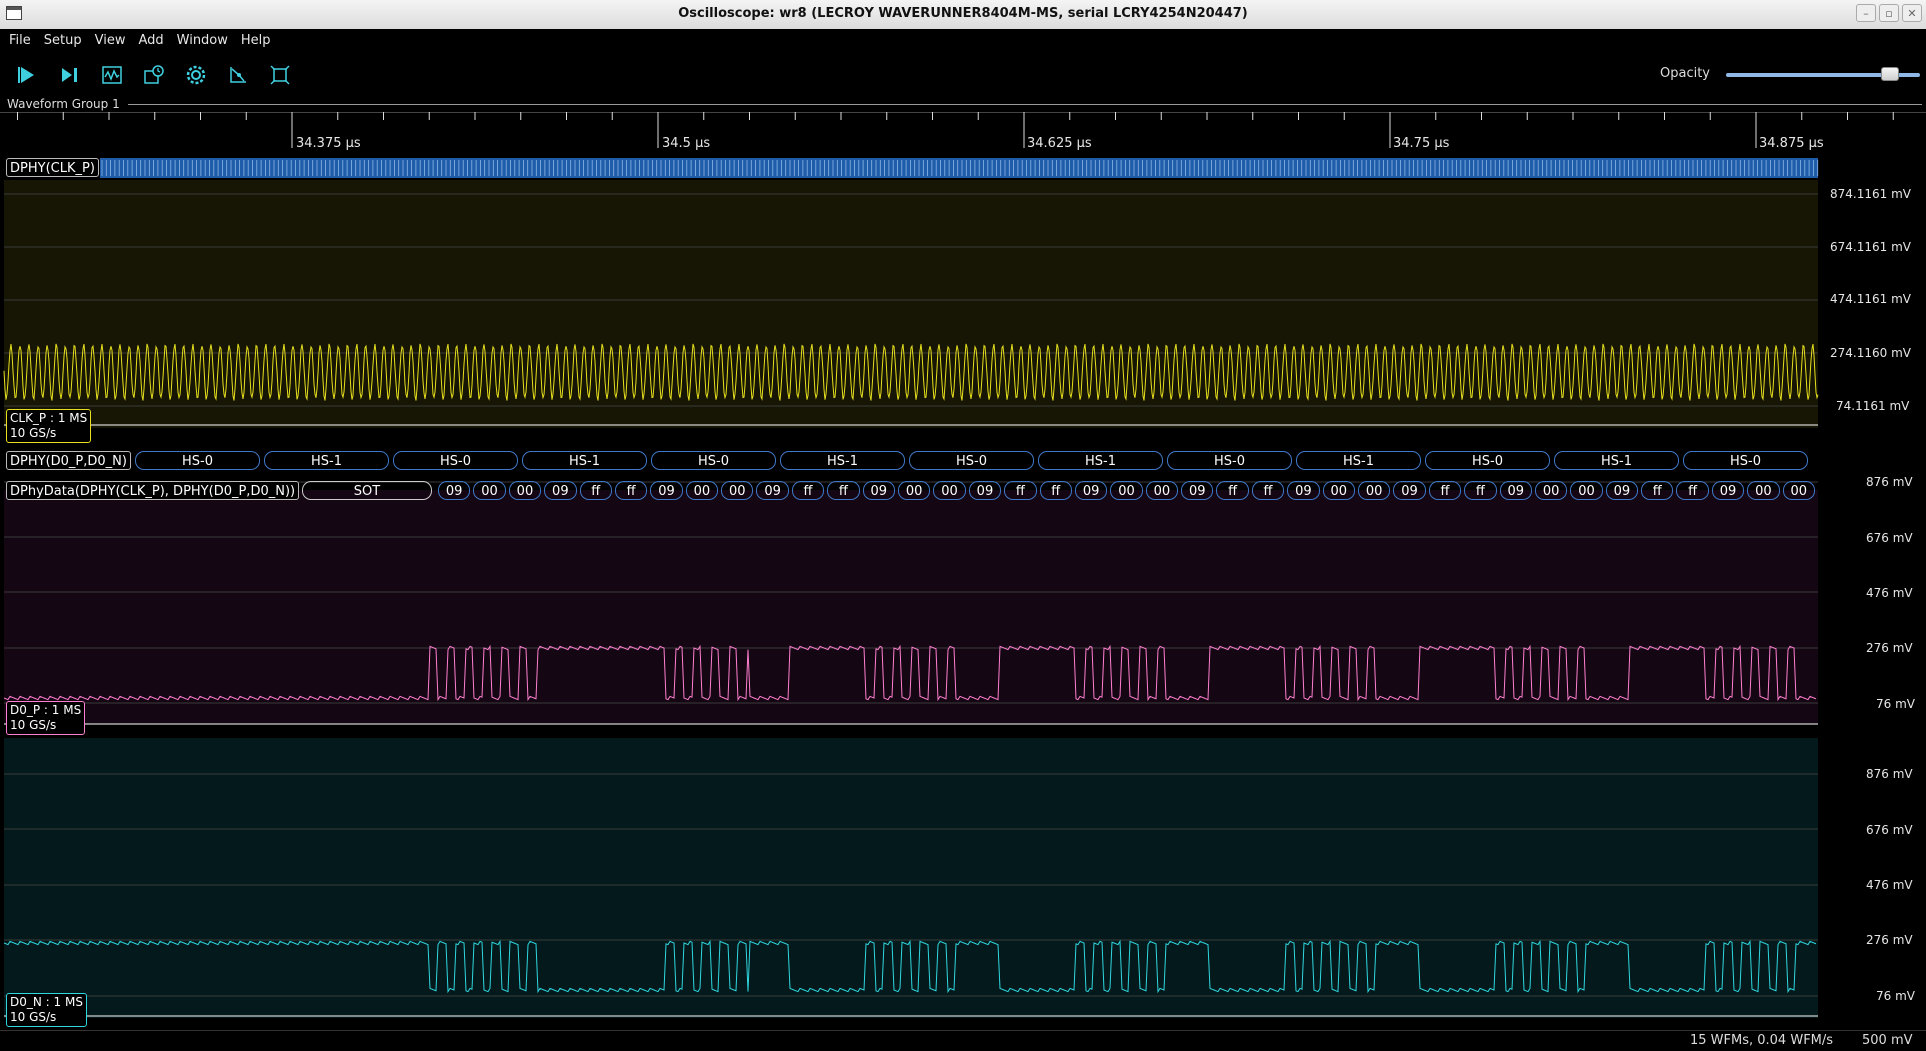 Image resolution: width=1926 pixels, height=1051 pixels. What do you see at coordinates (154, 75) in the screenshot?
I see `history-button` at bounding box center [154, 75].